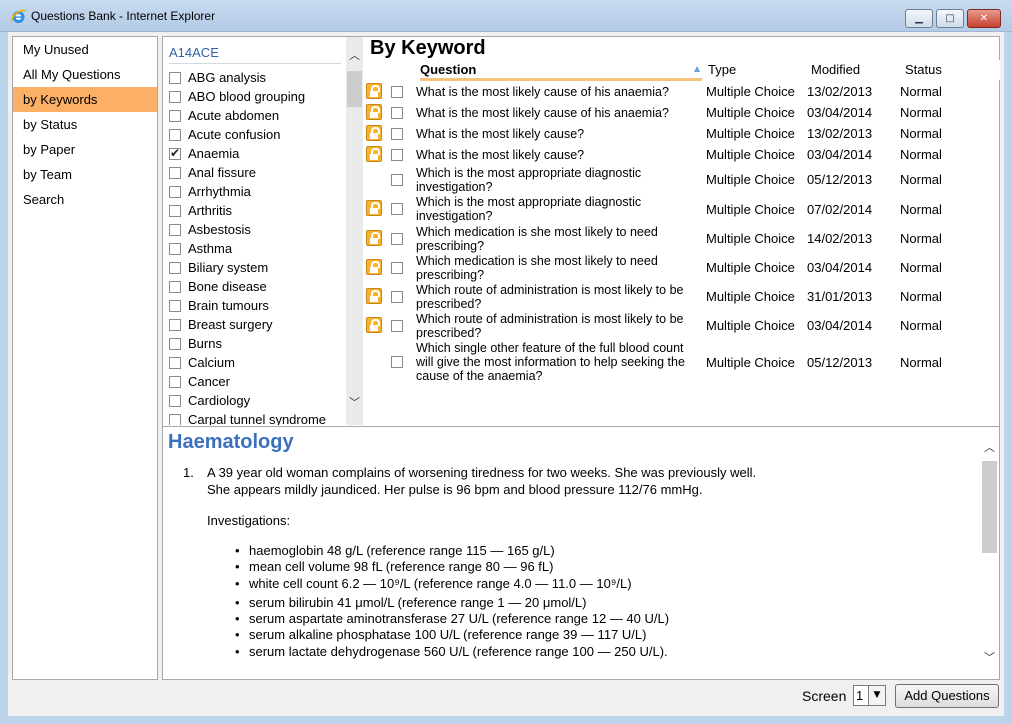  Describe the element at coordinates (209, 381) in the screenshot. I see `keyword-label: Cancer` at that location.